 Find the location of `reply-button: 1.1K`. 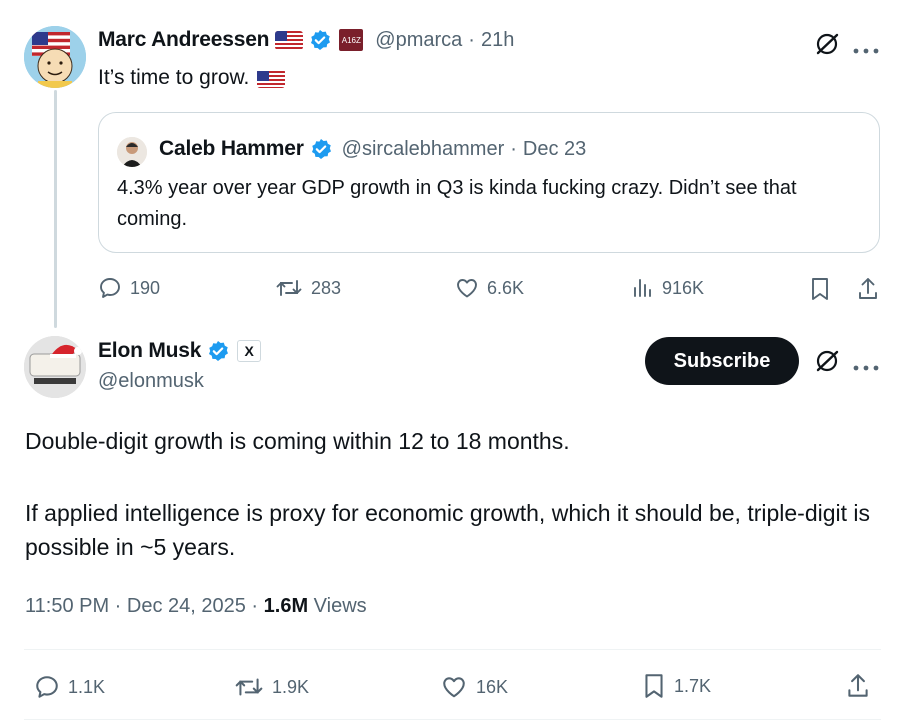

reply-button: 1.1K is located at coordinates (69, 687).